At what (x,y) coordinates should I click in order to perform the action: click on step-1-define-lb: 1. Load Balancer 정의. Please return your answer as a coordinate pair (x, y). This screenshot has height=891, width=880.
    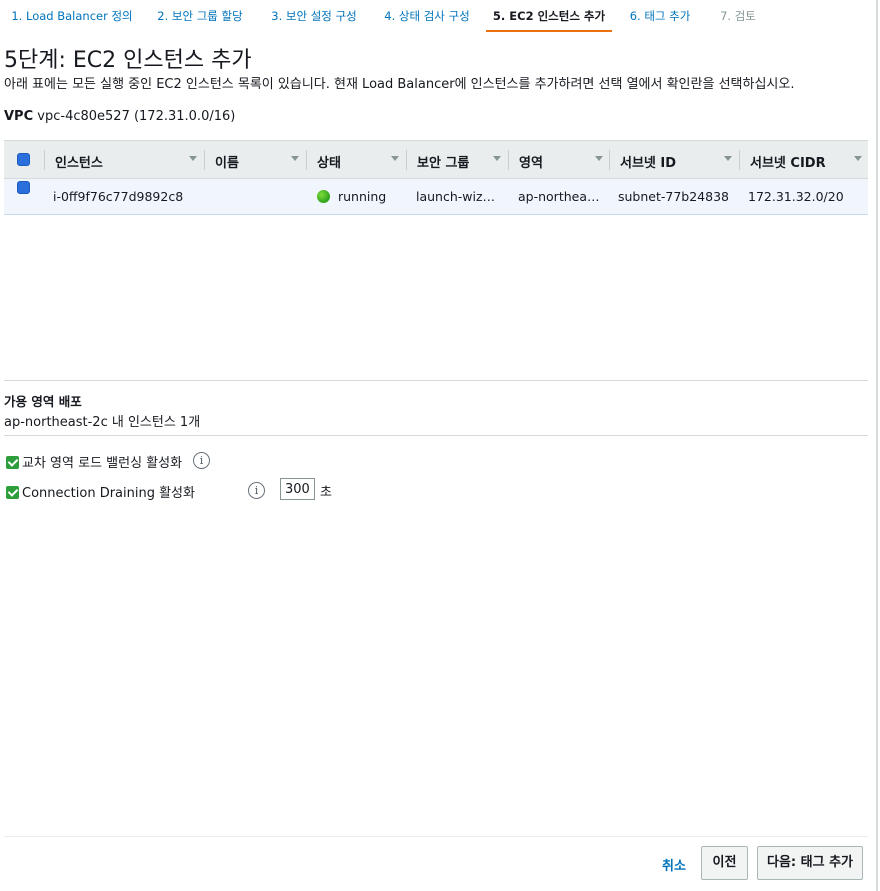
    Looking at the image, I should click on (72, 16).